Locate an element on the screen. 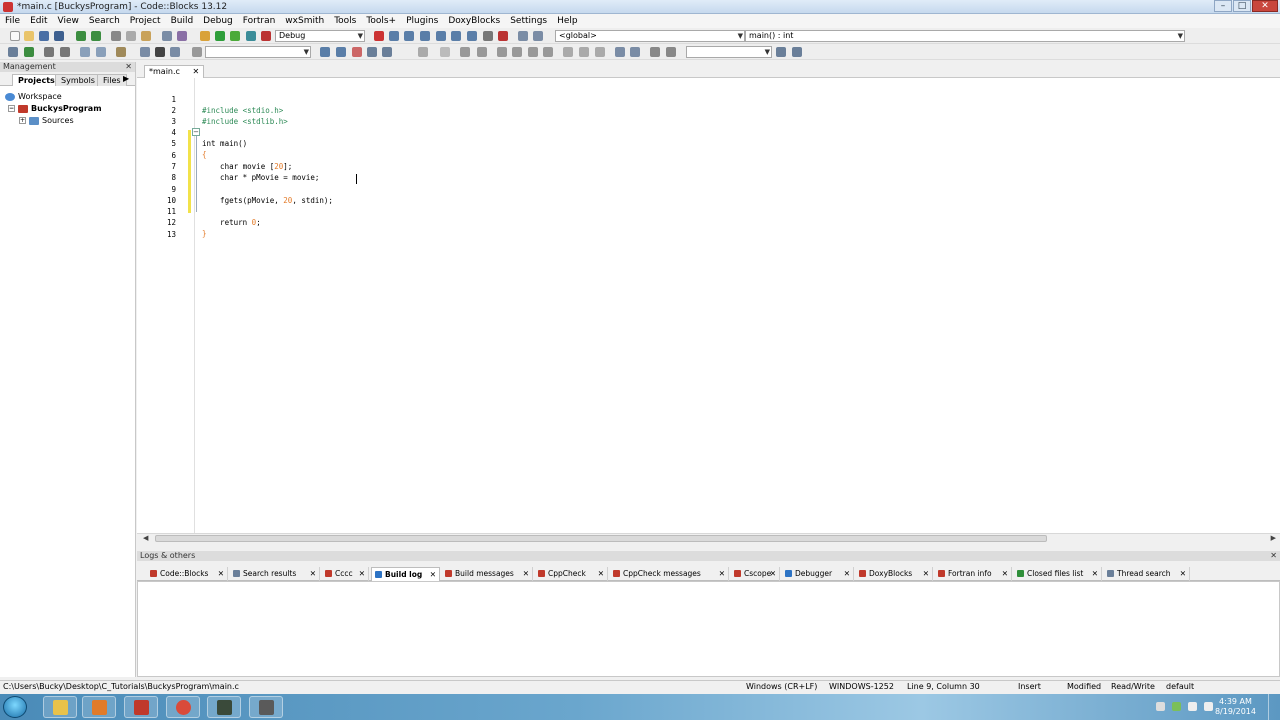  bookmark-icon is located at coordinates (160, 52).